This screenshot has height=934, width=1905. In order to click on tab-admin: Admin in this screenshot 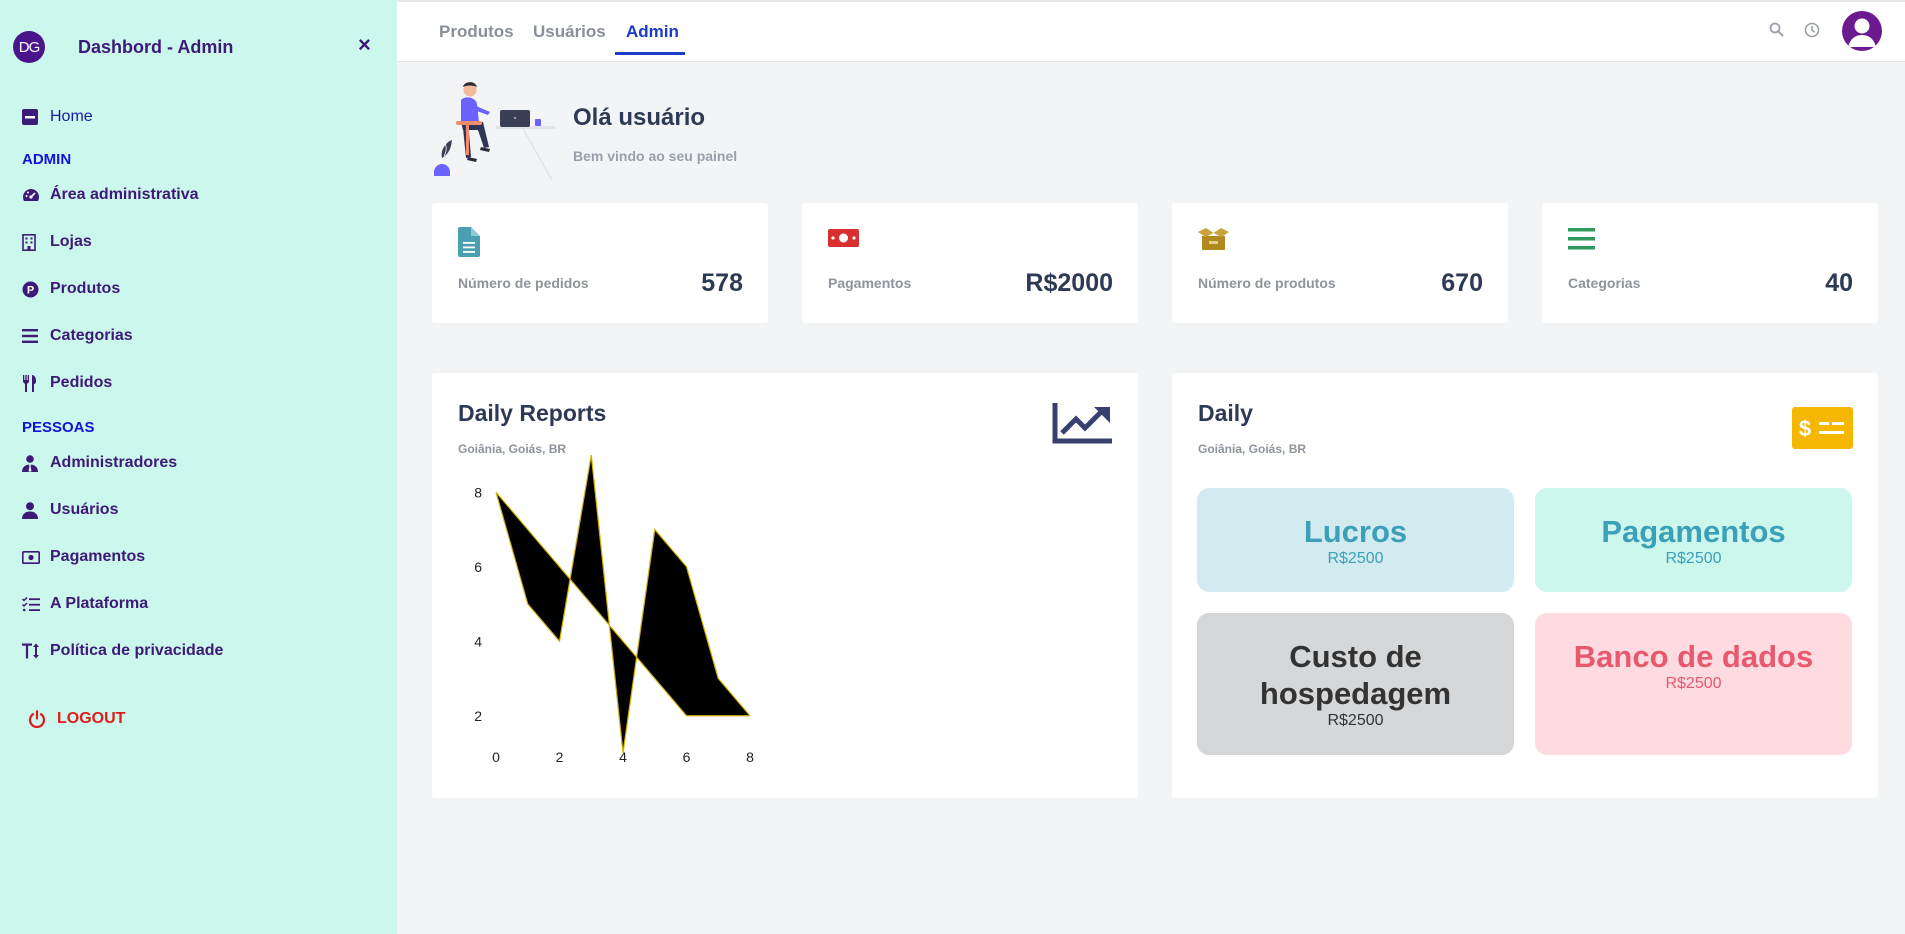, I will do `click(652, 32)`.